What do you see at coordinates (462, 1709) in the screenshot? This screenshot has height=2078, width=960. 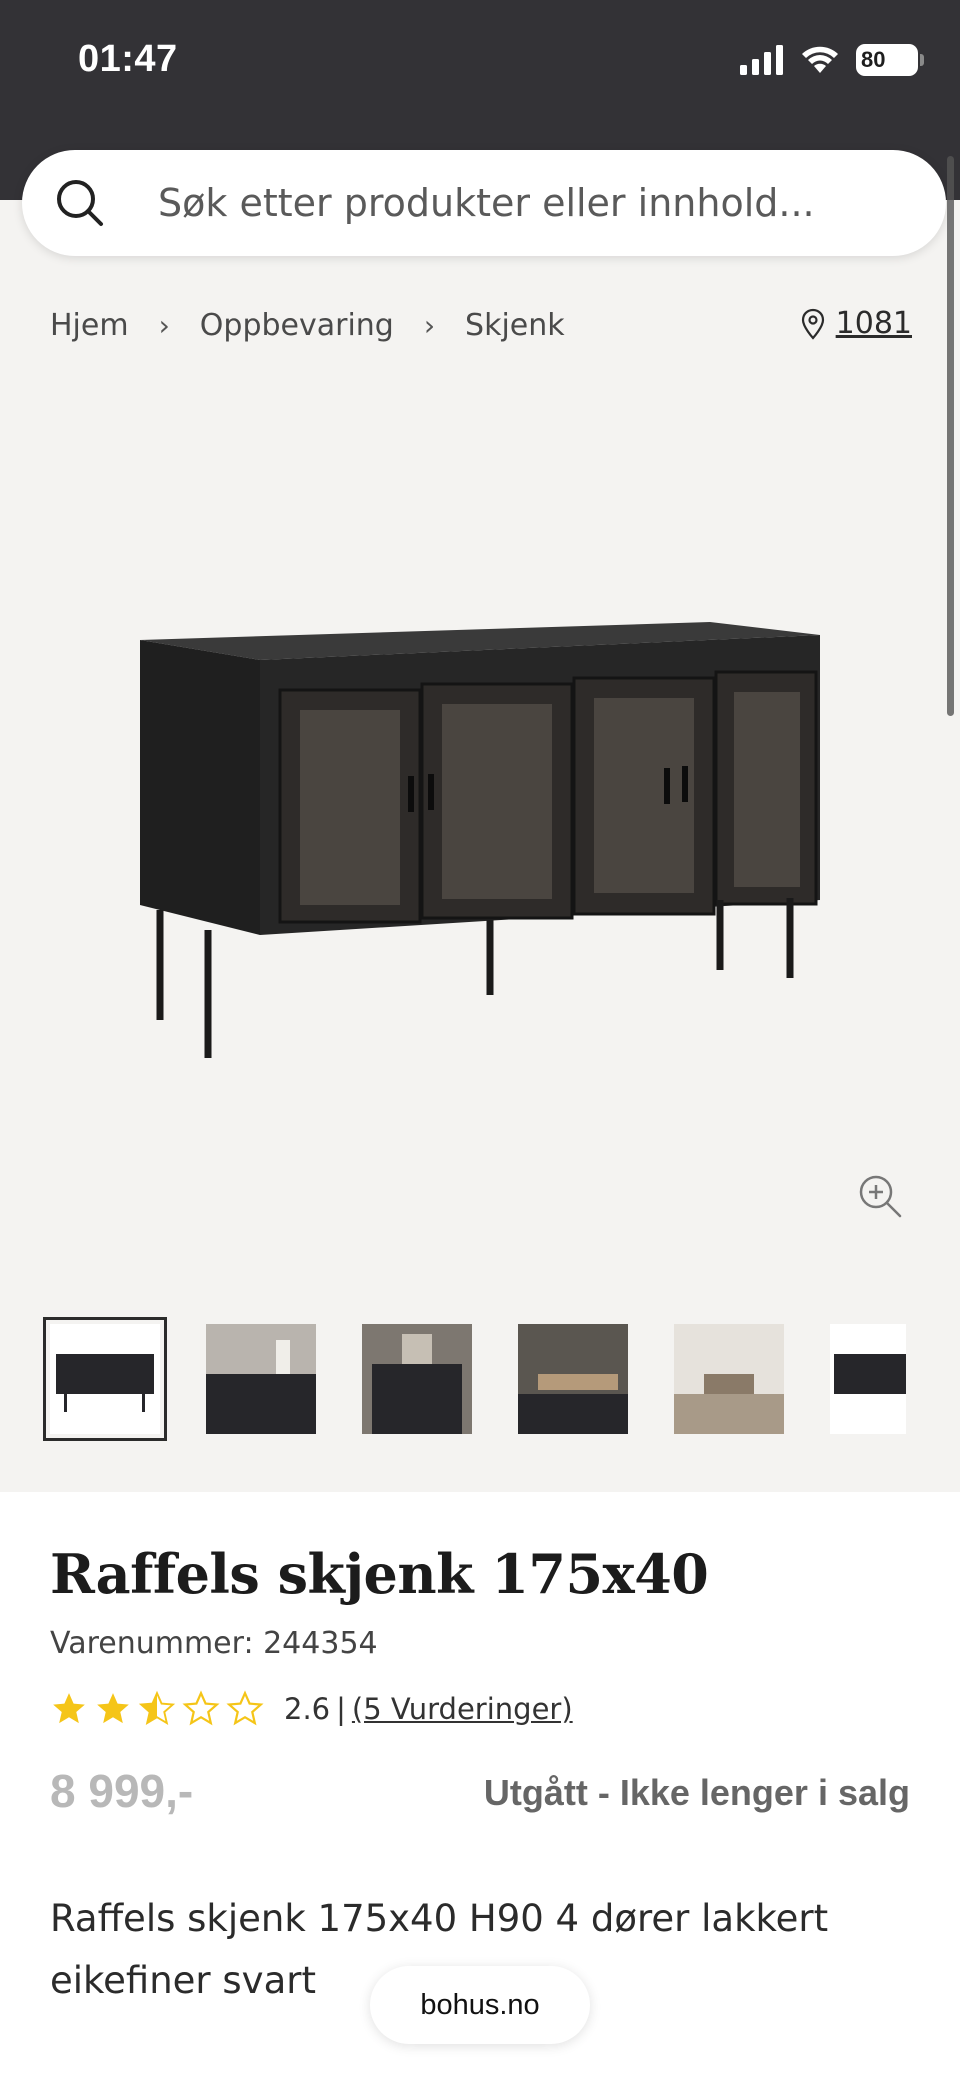 I see `reviews-link: (5 Vurderinger)` at bounding box center [462, 1709].